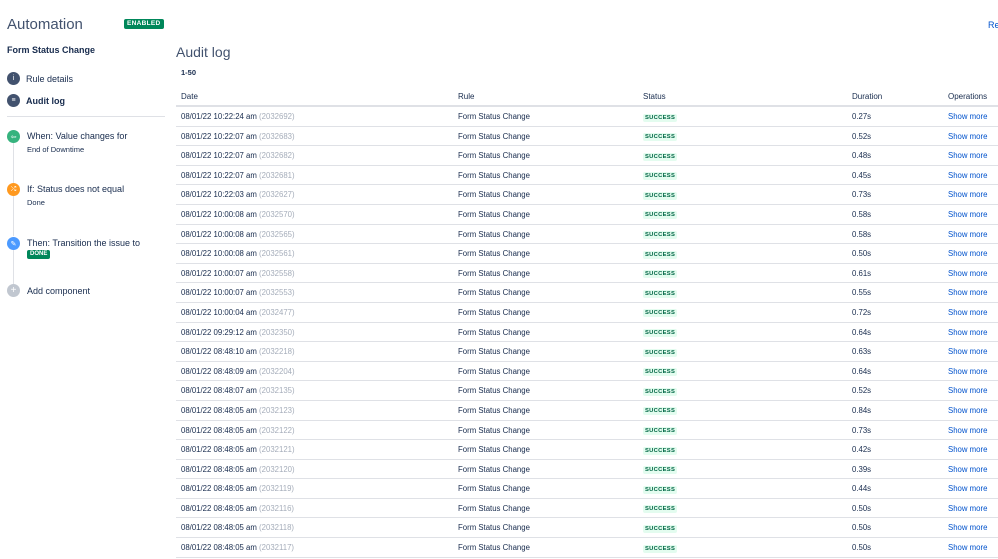 The width and height of the screenshot is (998, 559). Describe the element at coordinates (77, 136) in the screenshot. I see `component-trigger-title: When: Value changes for` at that location.